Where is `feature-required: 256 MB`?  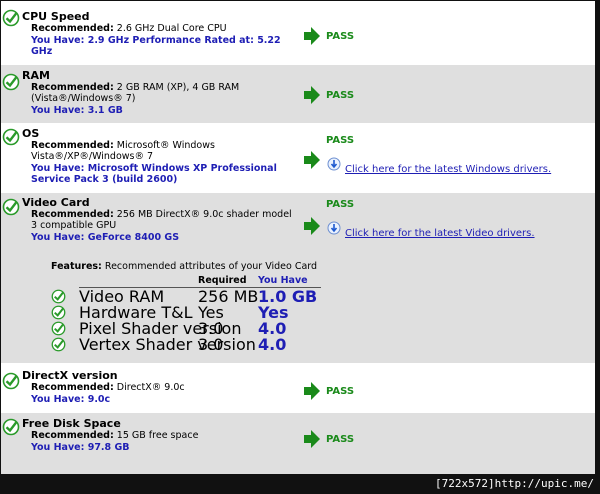
feature-required: 256 MB is located at coordinates (228, 296).